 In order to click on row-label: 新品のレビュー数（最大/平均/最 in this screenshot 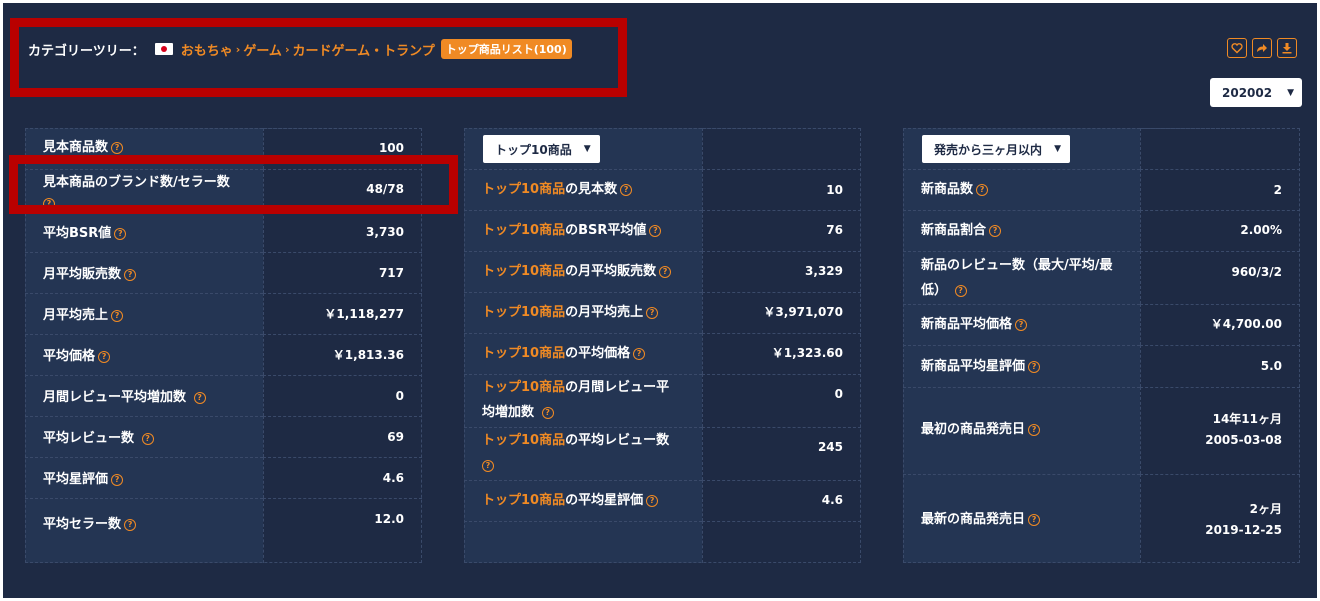, I will do `click(1017, 265)`.